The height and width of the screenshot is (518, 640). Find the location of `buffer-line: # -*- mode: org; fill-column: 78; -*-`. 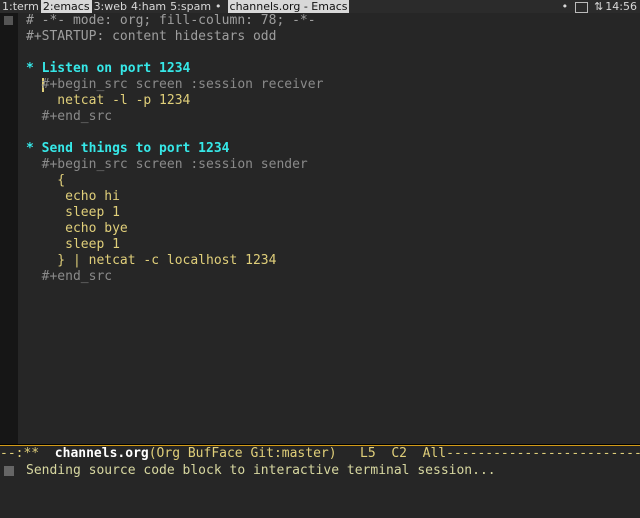

buffer-line: # -*- mode: org; fill-column: 78; -*- is located at coordinates (171, 20).